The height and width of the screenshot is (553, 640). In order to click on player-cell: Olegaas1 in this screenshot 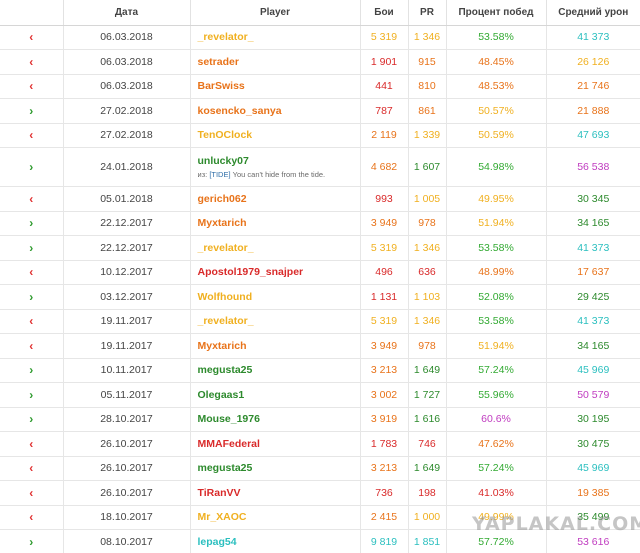, I will do `click(275, 395)`.